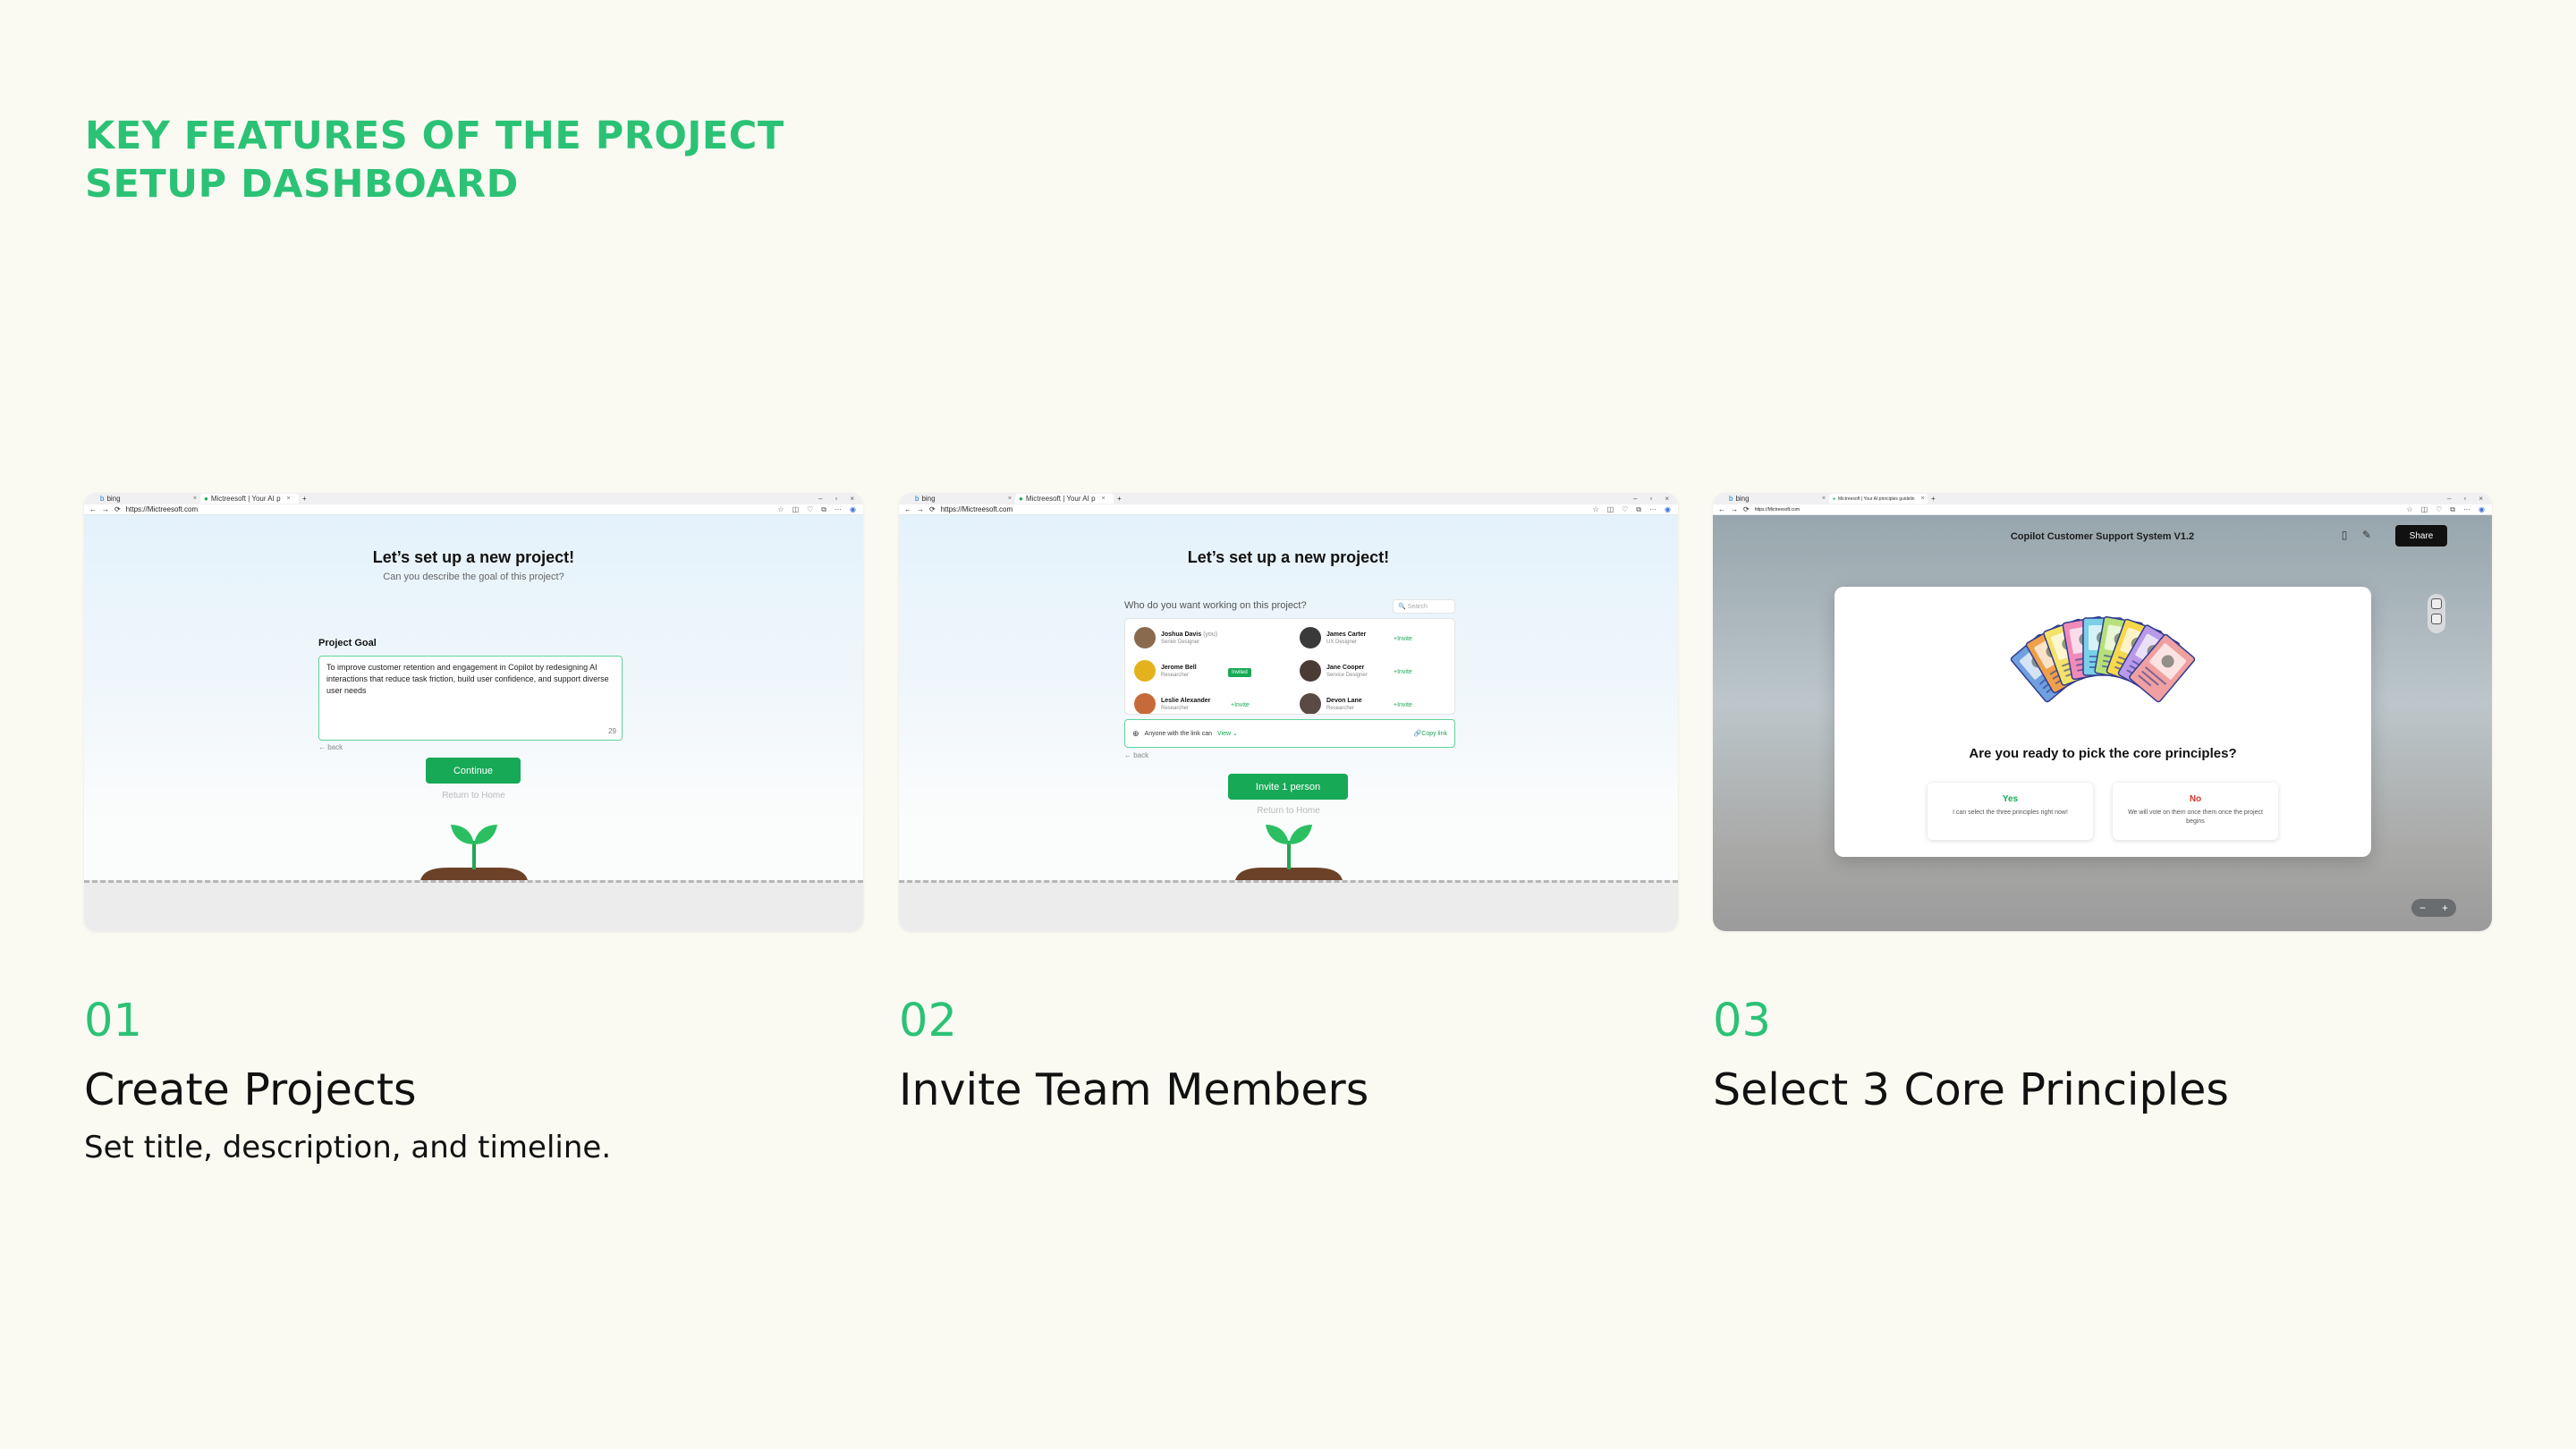  I want to click on edit-icon: ✎, so click(2366, 535).